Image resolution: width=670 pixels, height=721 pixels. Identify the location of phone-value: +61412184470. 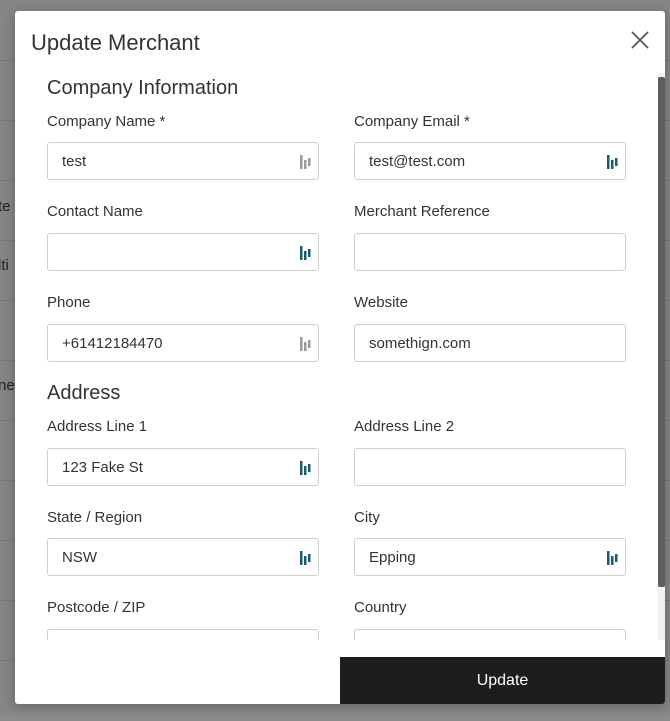
(112, 343).